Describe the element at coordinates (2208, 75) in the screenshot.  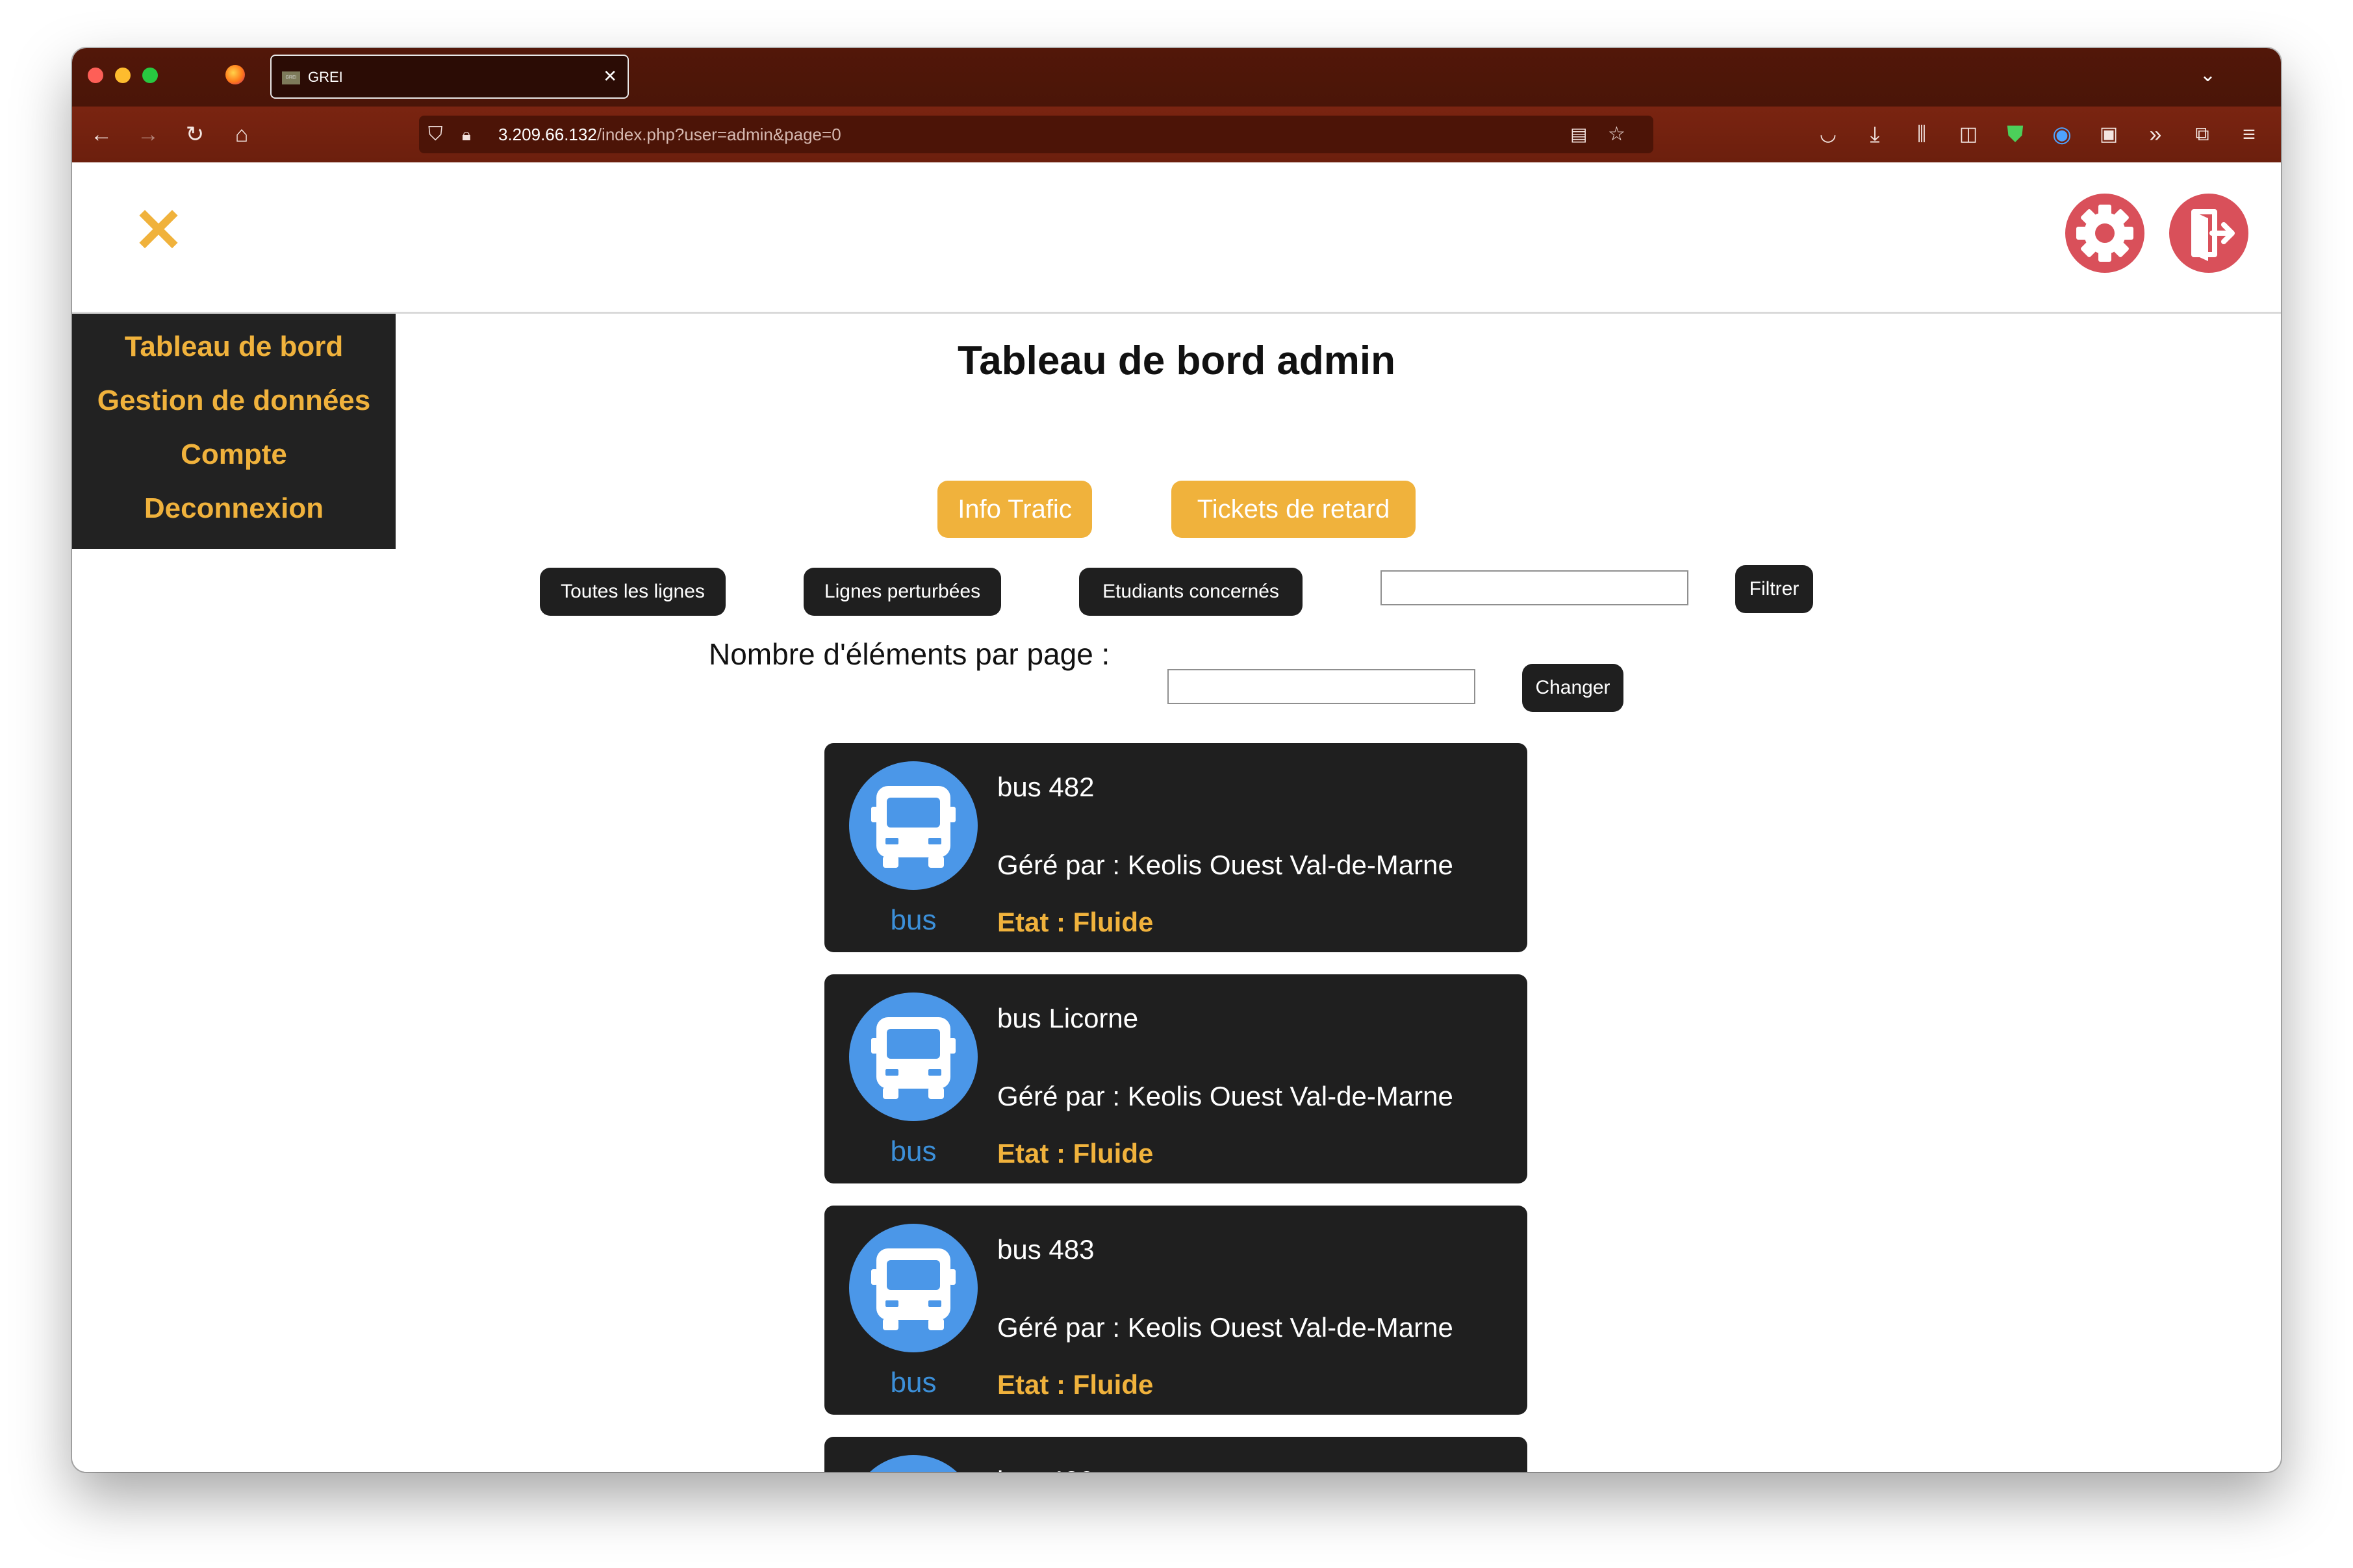
I see `chevron-down-icon: ⌄` at that location.